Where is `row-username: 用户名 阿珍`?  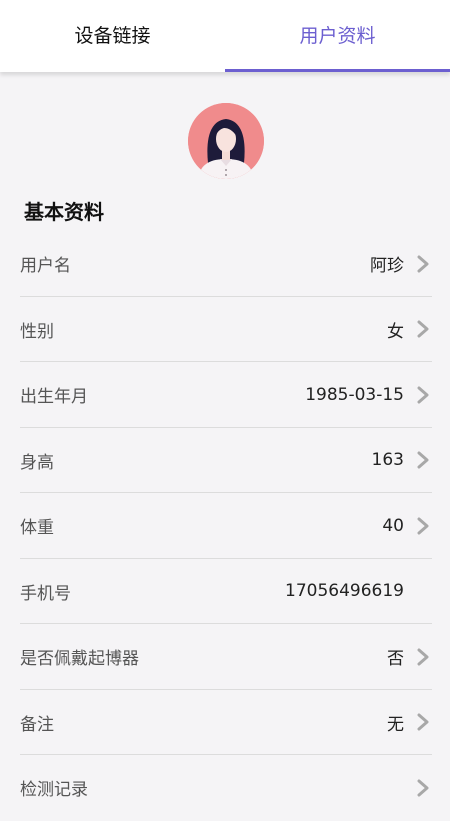 row-username: 用户名 阿珍 is located at coordinates (225, 264).